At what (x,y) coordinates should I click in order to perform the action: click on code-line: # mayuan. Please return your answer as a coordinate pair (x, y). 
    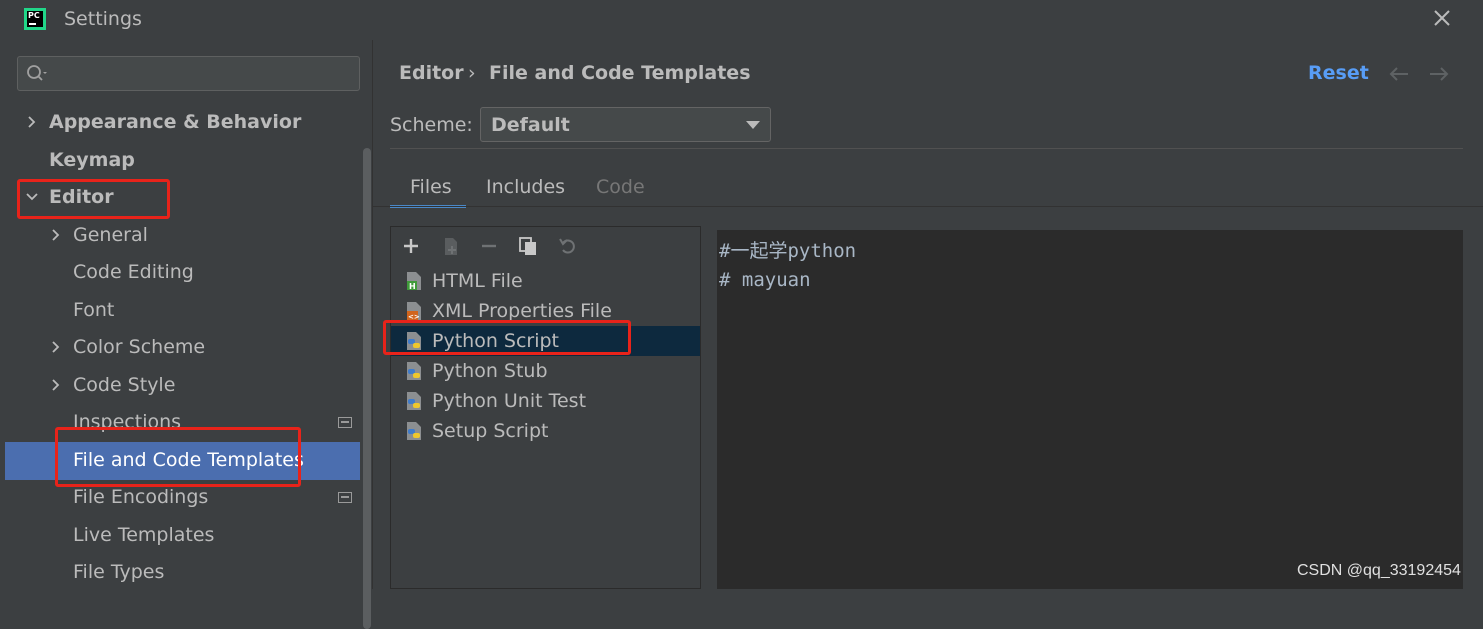
    Looking at the image, I should click on (765, 280).